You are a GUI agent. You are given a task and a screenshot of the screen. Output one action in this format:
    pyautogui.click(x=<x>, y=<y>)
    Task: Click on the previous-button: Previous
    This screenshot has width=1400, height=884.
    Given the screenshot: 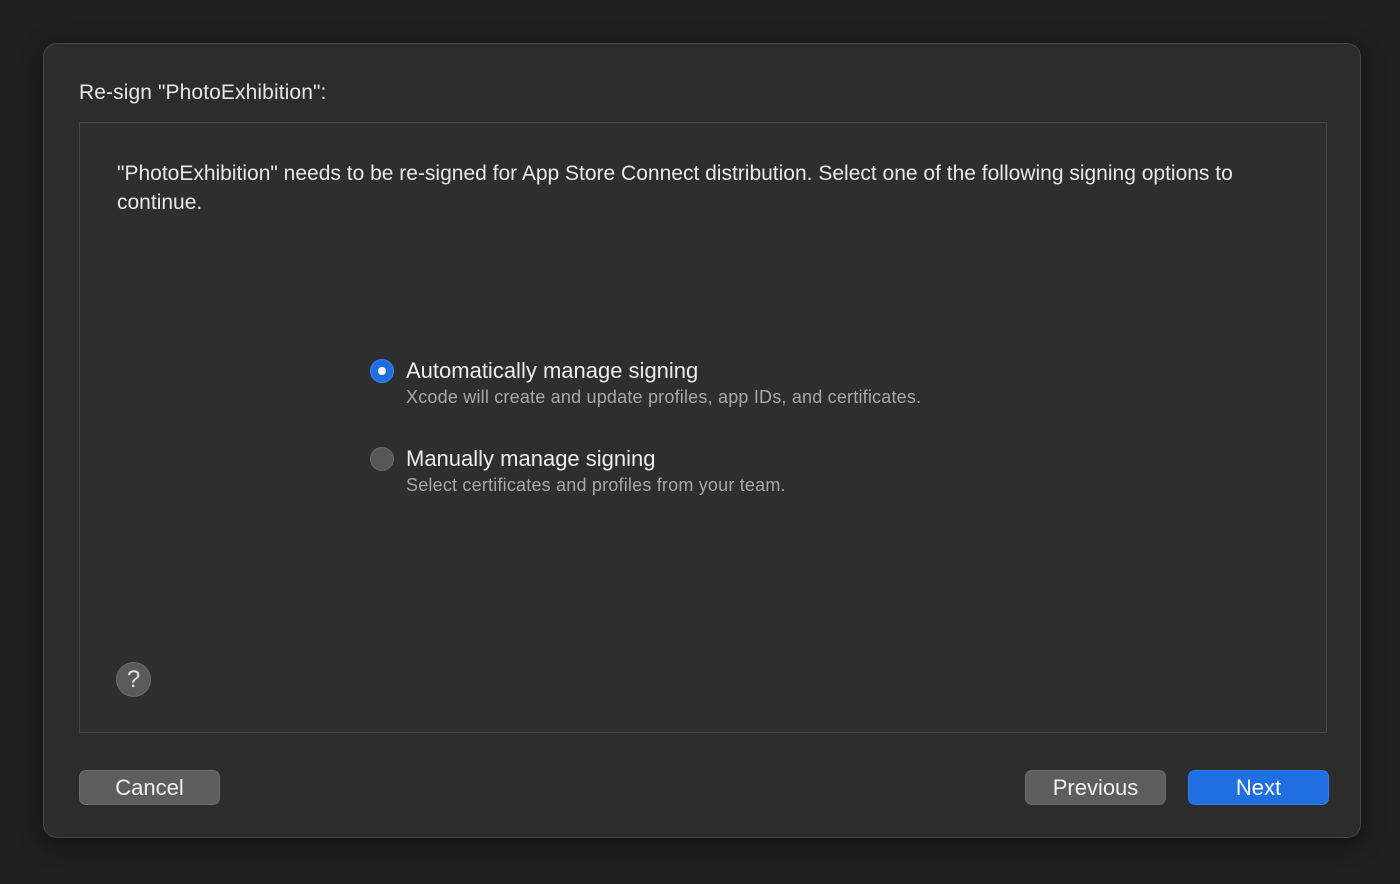 What is the action you would take?
    pyautogui.click(x=1095, y=787)
    